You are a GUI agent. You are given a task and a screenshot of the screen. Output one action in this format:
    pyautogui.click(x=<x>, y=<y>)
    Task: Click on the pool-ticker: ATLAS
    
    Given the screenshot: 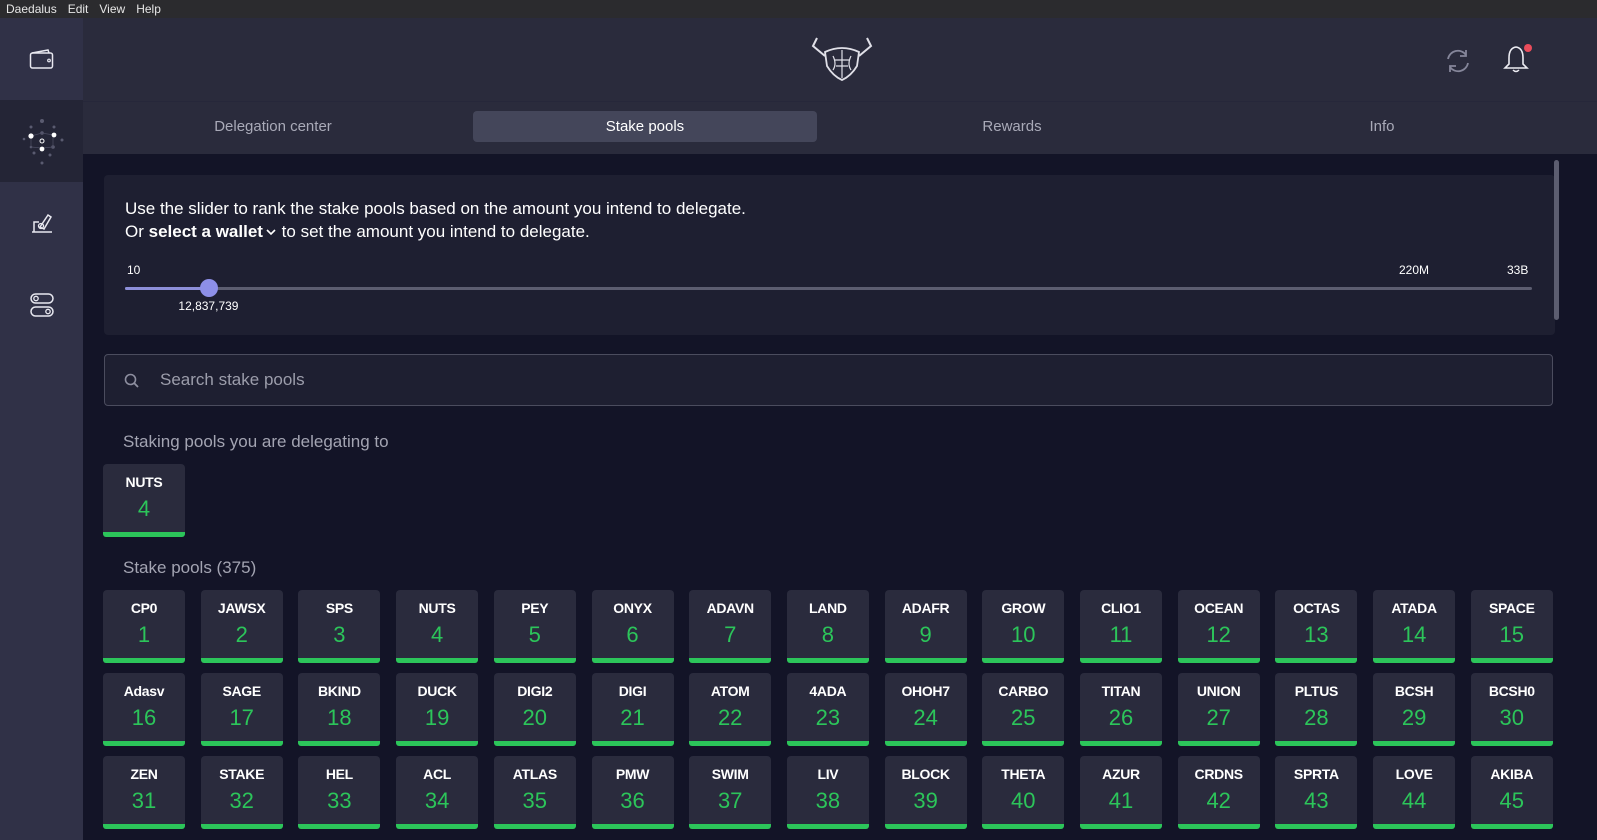 What is the action you would take?
    pyautogui.click(x=534, y=774)
    